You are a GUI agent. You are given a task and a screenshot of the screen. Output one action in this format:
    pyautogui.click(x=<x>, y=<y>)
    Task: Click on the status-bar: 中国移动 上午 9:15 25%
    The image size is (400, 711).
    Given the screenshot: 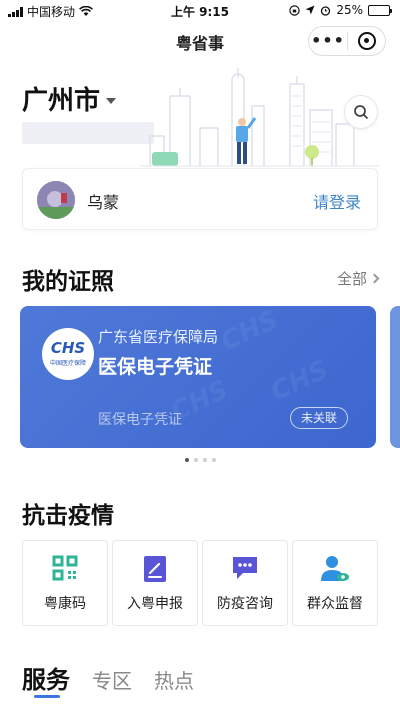 What is the action you would take?
    pyautogui.click(x=200, y=11)
    